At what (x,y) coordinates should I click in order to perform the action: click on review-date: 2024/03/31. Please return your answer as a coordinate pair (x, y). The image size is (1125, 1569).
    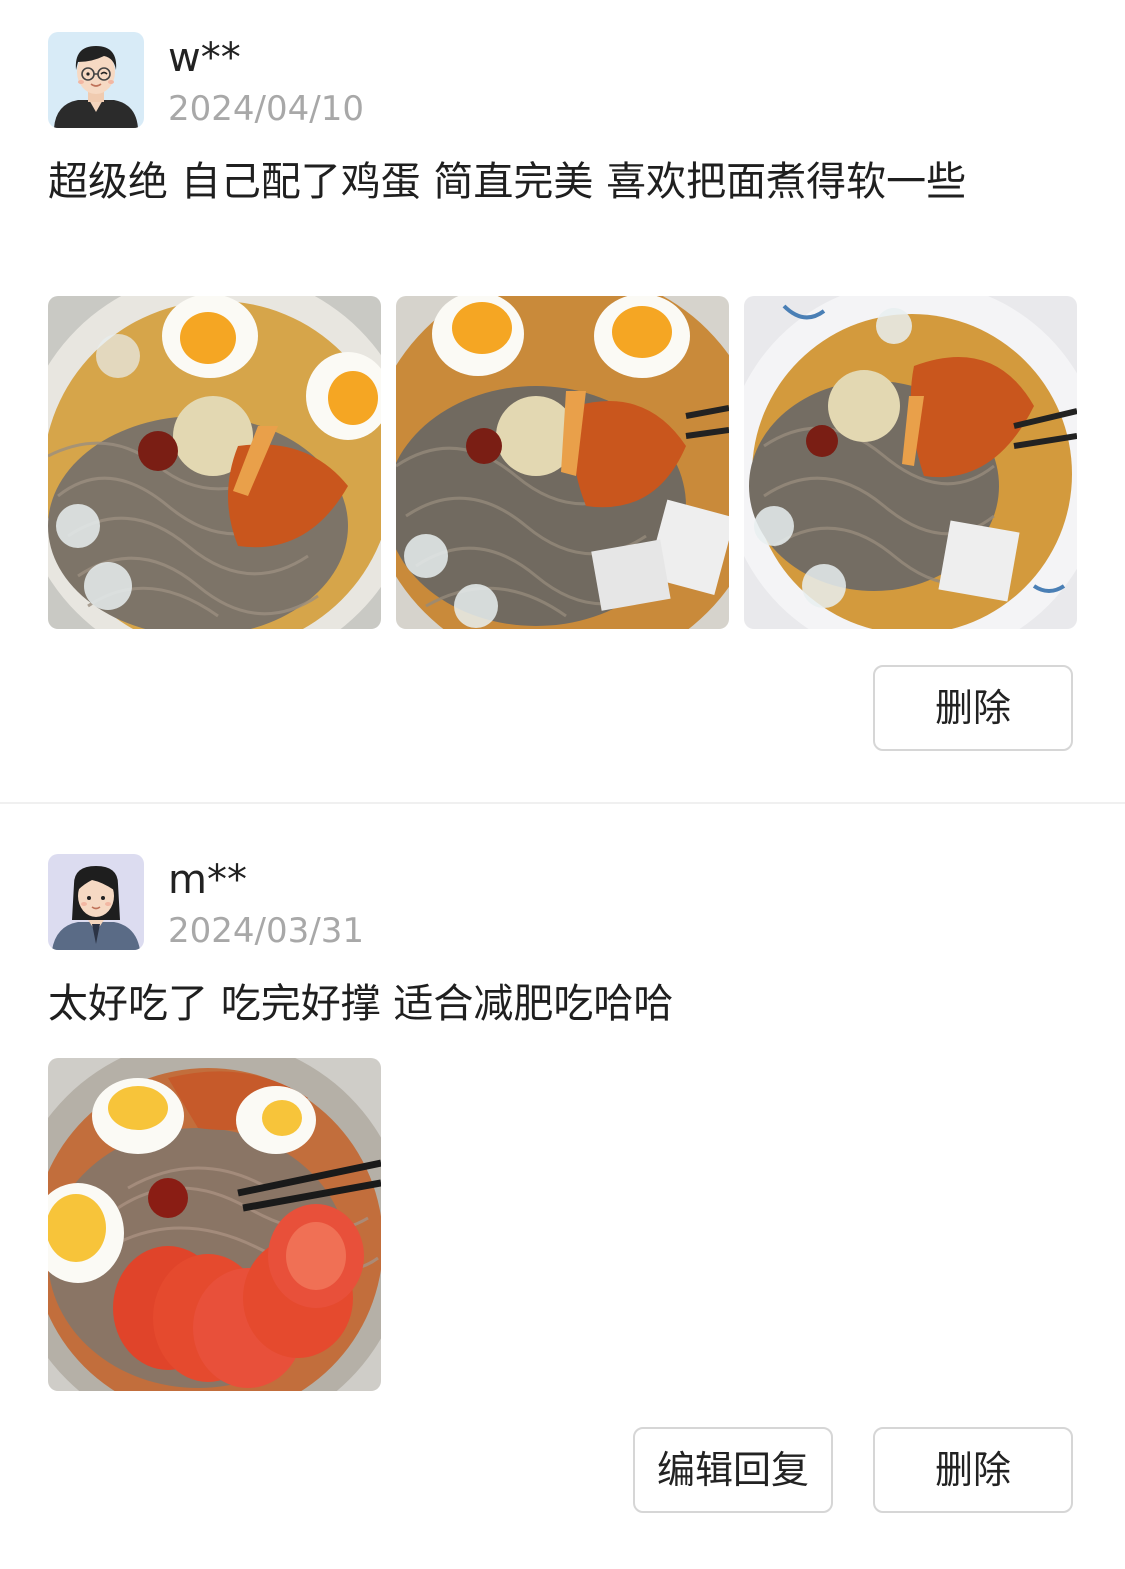
    Looking at the image, I should click on (266, 931).